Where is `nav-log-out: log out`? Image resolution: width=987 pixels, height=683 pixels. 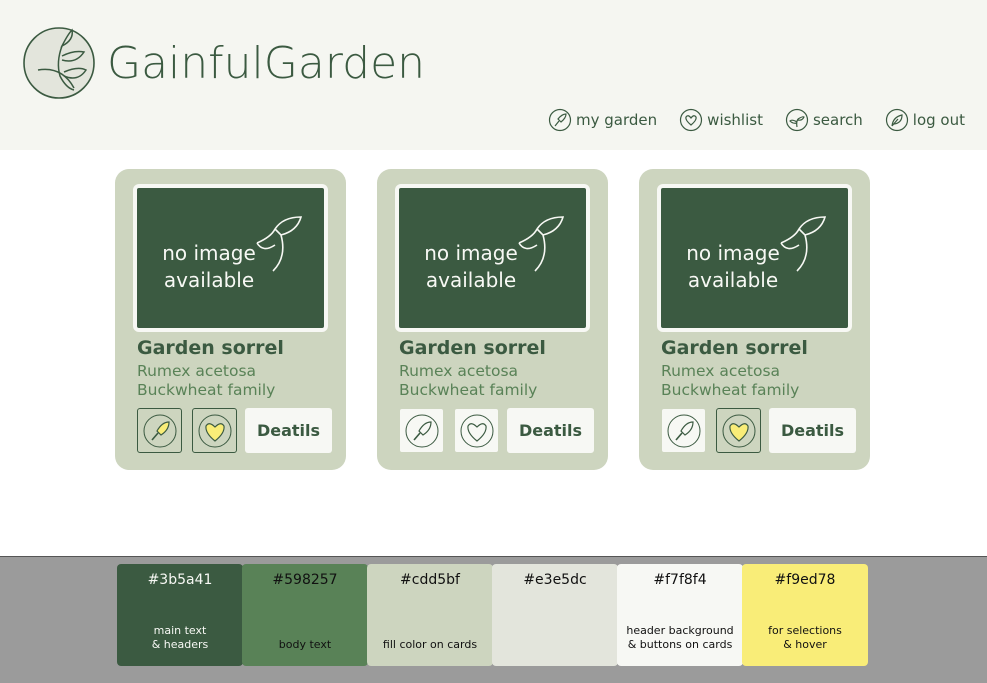 nav-log-out: log out is located at coordinates (925, 120).